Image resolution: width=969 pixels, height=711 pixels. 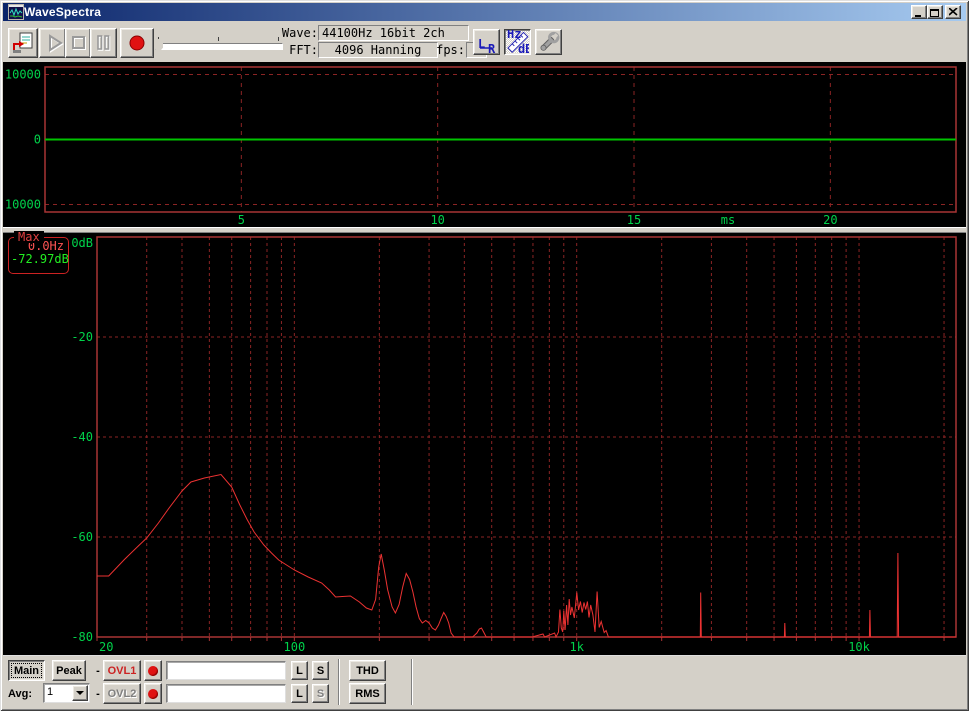 What do you see at coordinates (82, 637) in the screenshot?
I see `svg-text: -80` at bounding box center [82, 637].